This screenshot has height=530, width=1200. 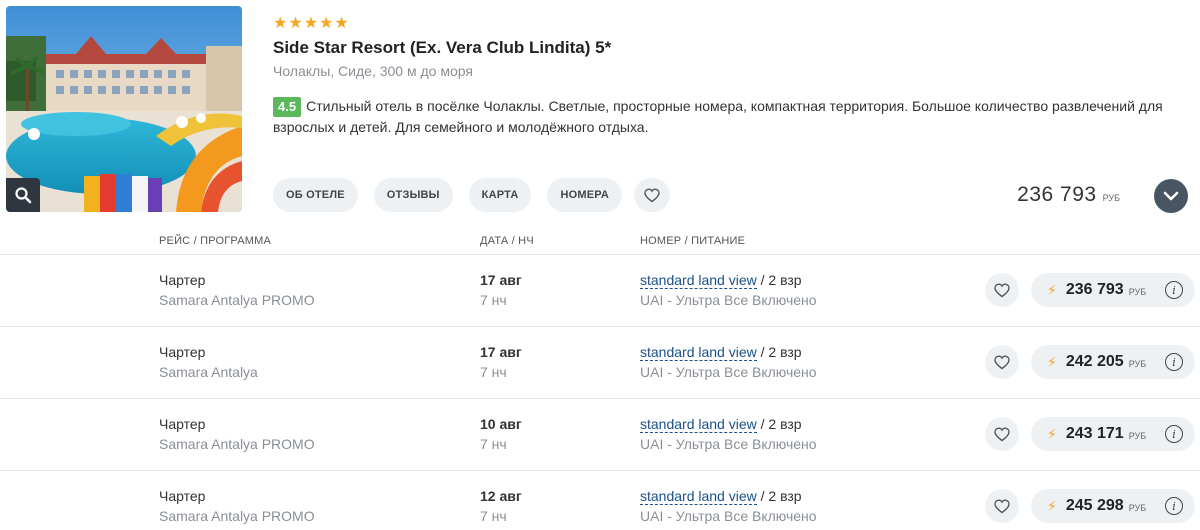 I want to click on zoom-button, so click(x=23, y=195).